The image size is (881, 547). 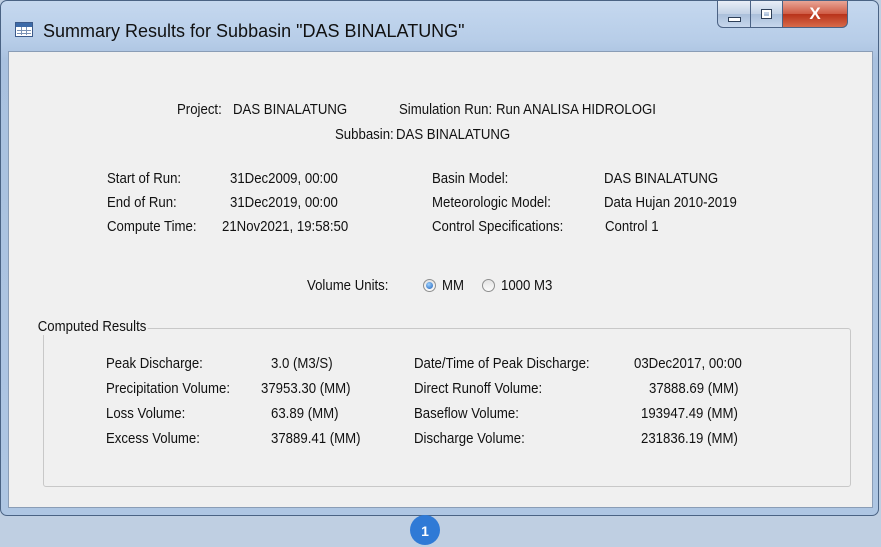 What do you see at coordinates (734, 14) in the screenshot?
I see `minimize-button` at bounding box center [734, 14].